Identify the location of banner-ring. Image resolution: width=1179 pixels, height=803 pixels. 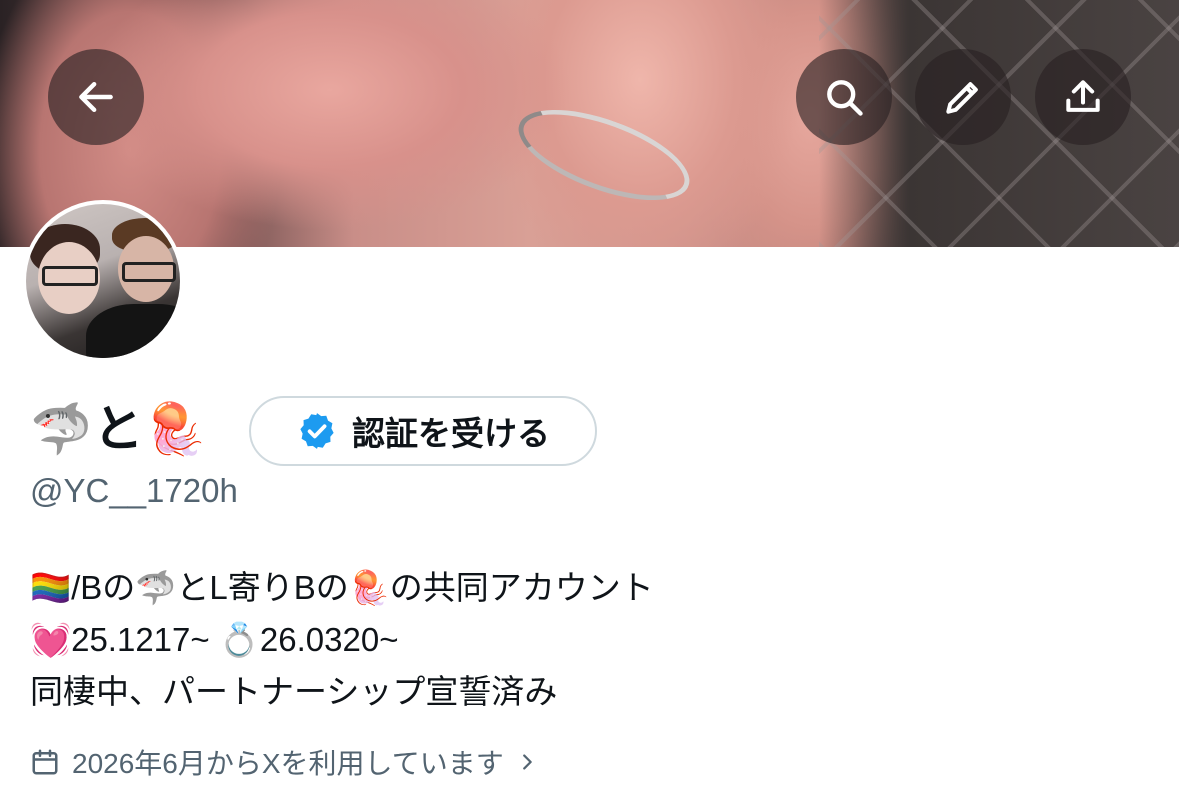
(604, 155).